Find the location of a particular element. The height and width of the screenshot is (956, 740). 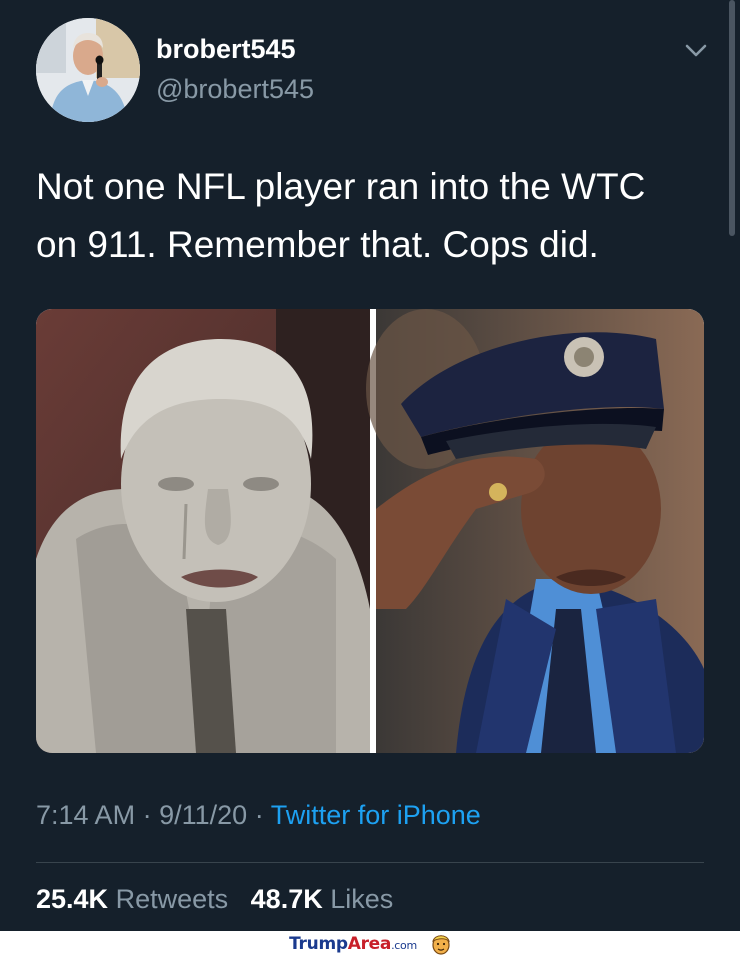

likes-label: Likes is located at coordinates (362, 899).